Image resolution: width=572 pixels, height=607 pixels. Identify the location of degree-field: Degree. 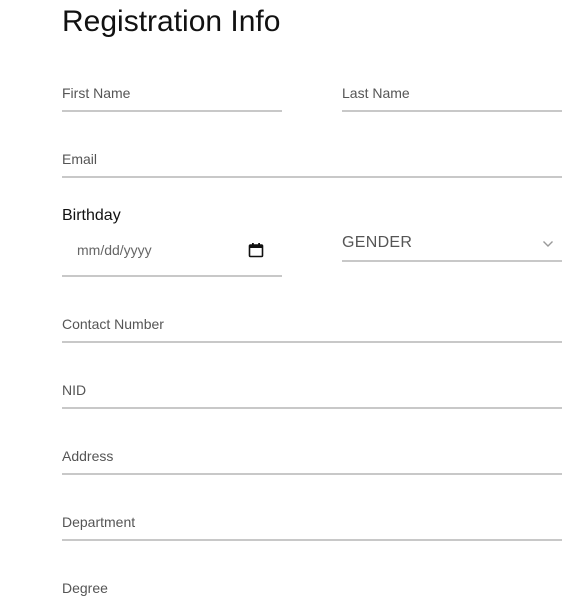
(312, 591).